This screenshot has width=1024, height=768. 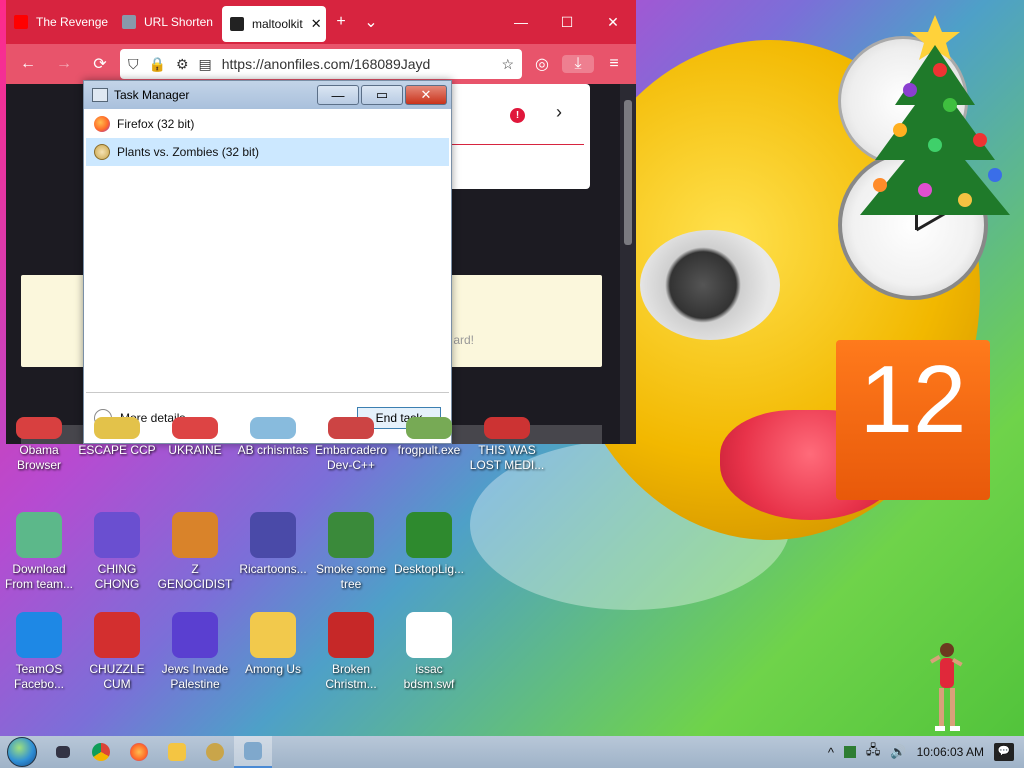 I want to click on taskbar-chrome, so click(x=101, y=752).